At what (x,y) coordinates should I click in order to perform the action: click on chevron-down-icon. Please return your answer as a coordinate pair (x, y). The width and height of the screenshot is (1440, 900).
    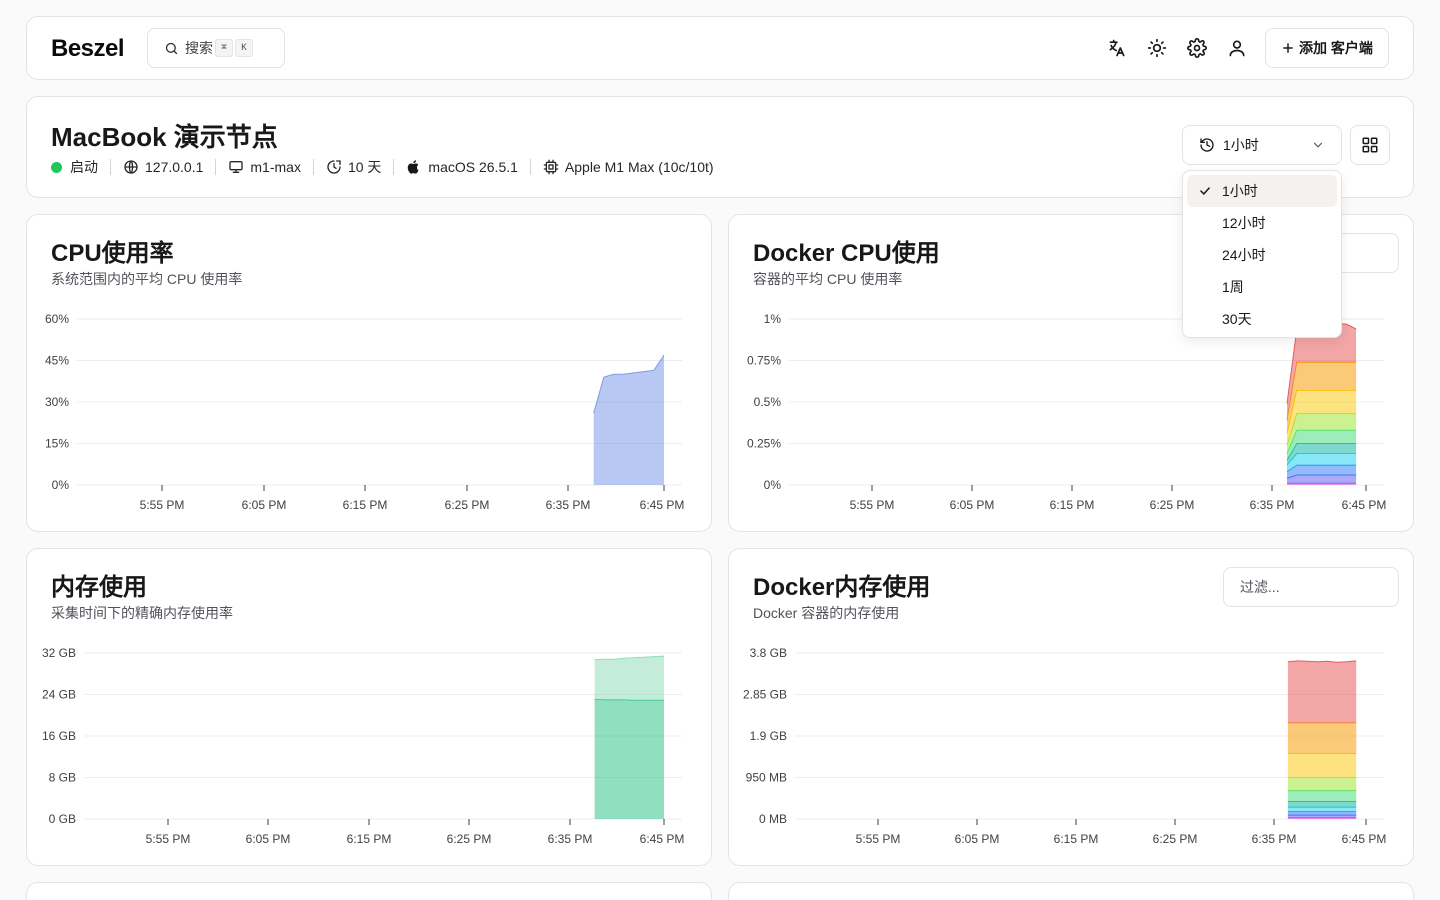
    Looking at the image, I should click on (1318, 145).